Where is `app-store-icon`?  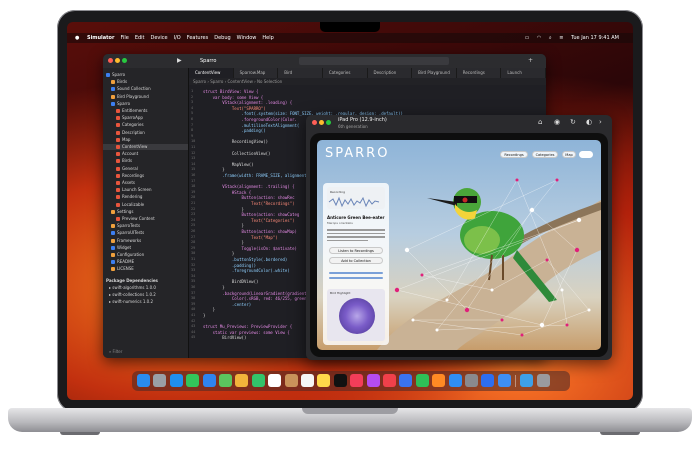
app-store-icon is located at coordinates (455, 380).